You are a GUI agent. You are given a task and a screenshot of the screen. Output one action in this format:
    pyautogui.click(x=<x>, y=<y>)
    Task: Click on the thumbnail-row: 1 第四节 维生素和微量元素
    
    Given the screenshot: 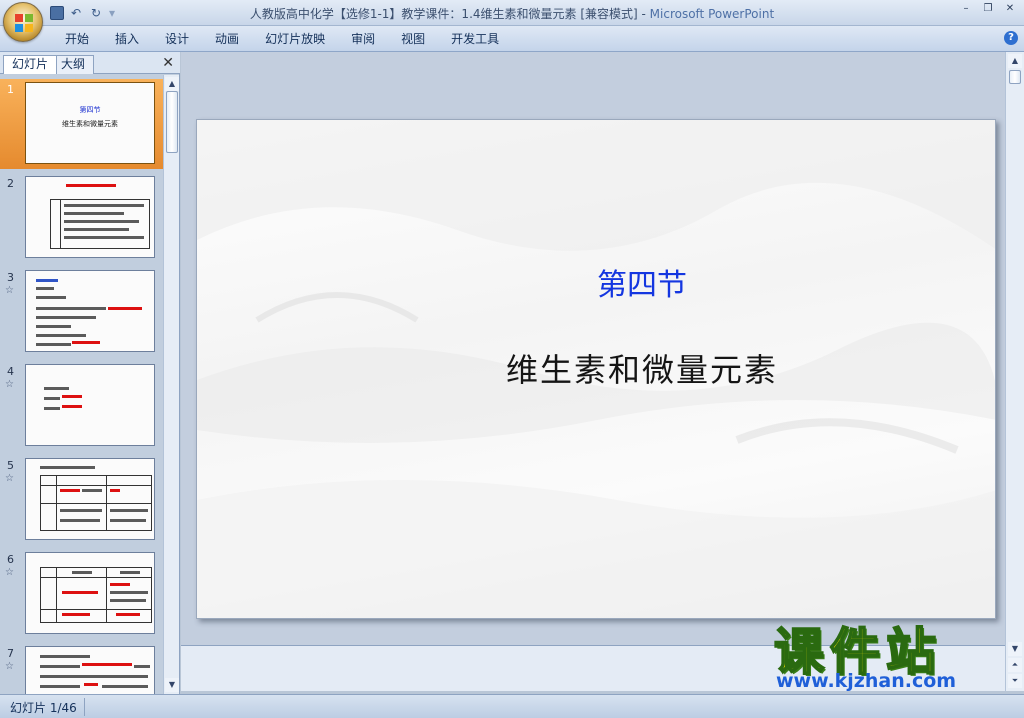 What is the action you would take?
    pyautogui.click(x=81, y=124)
    